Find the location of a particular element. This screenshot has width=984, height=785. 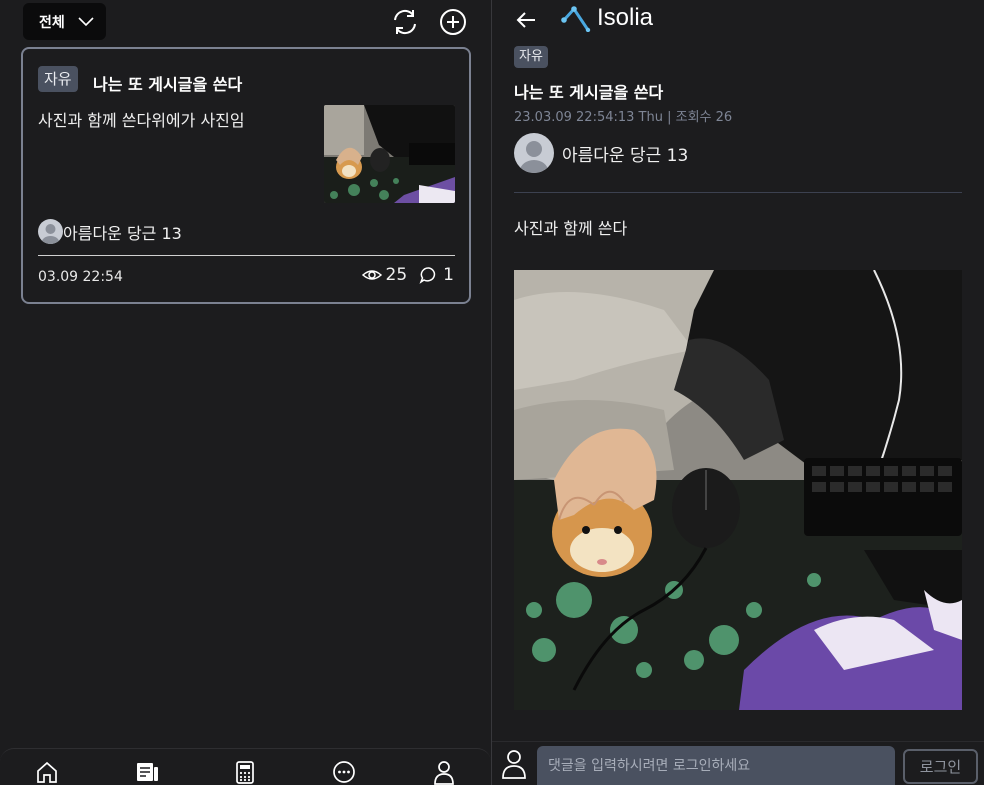

profile-icon is located at coordinates (444, 773).